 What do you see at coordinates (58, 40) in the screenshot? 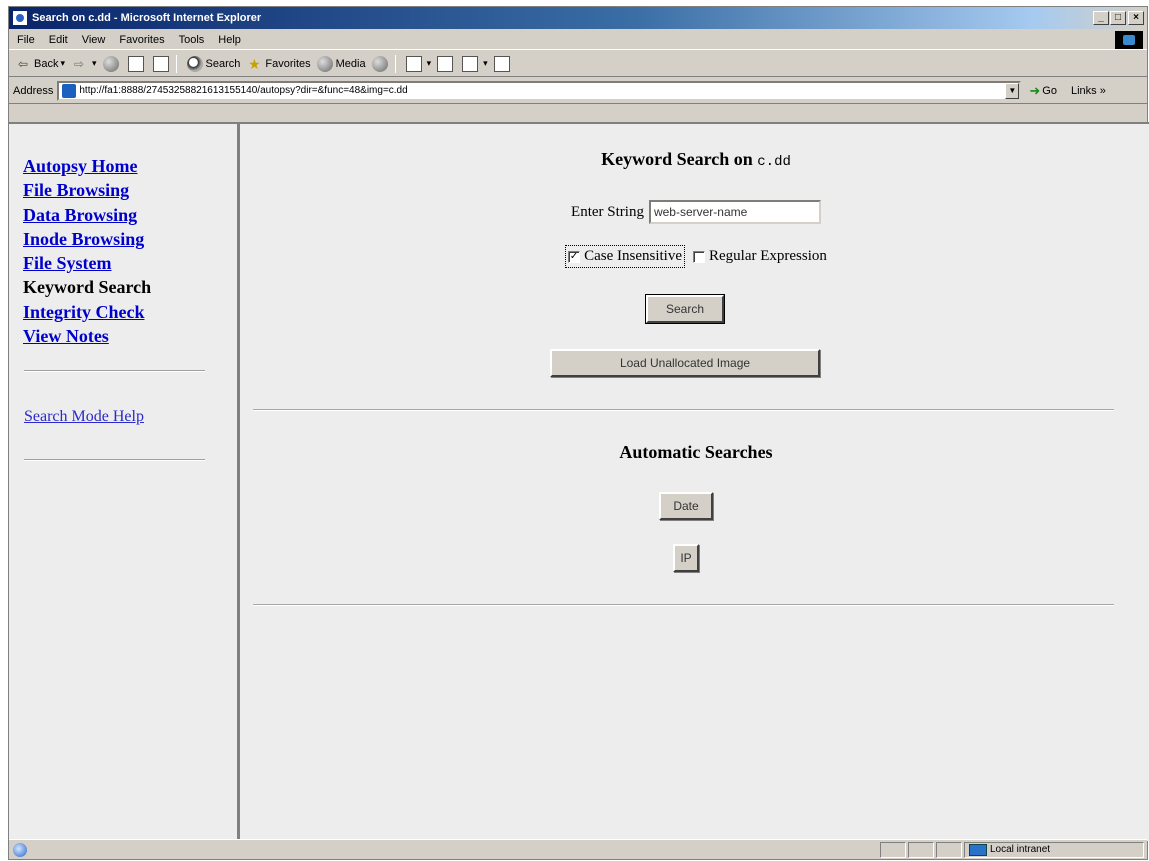
I see `menu-edit: Edit` at bounding box center [58, 40].